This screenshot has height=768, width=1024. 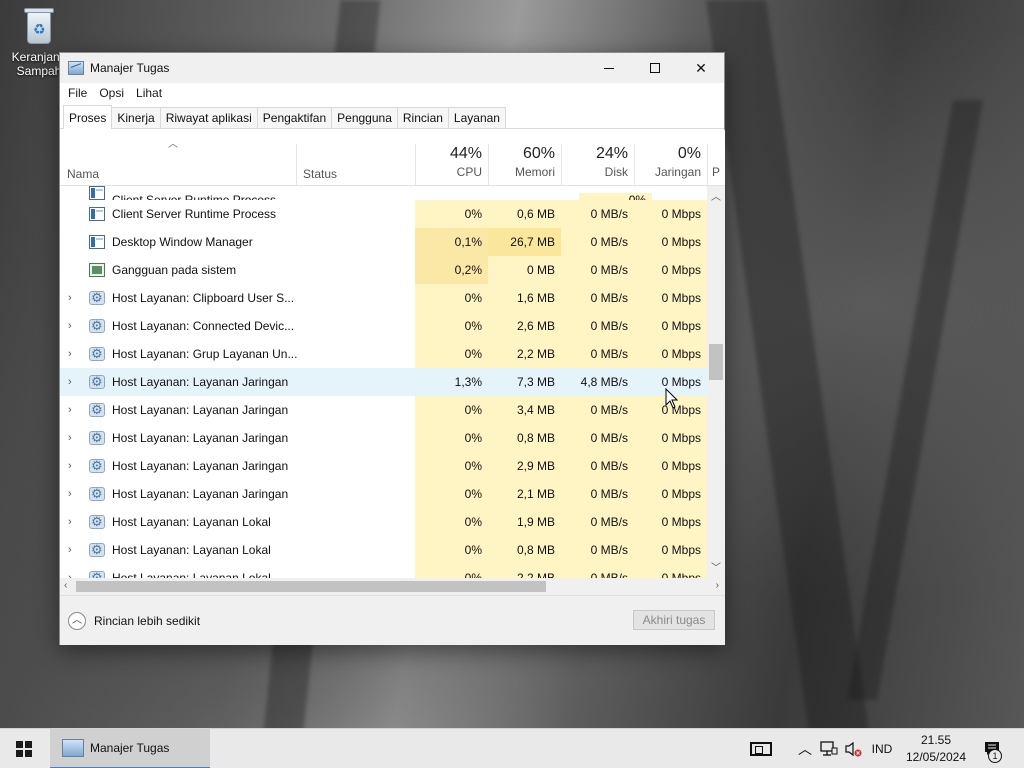 What do you see at coordinates (77, 93) in the screenshot?
I see `menu-file: File` at bounding box center [77, 93].